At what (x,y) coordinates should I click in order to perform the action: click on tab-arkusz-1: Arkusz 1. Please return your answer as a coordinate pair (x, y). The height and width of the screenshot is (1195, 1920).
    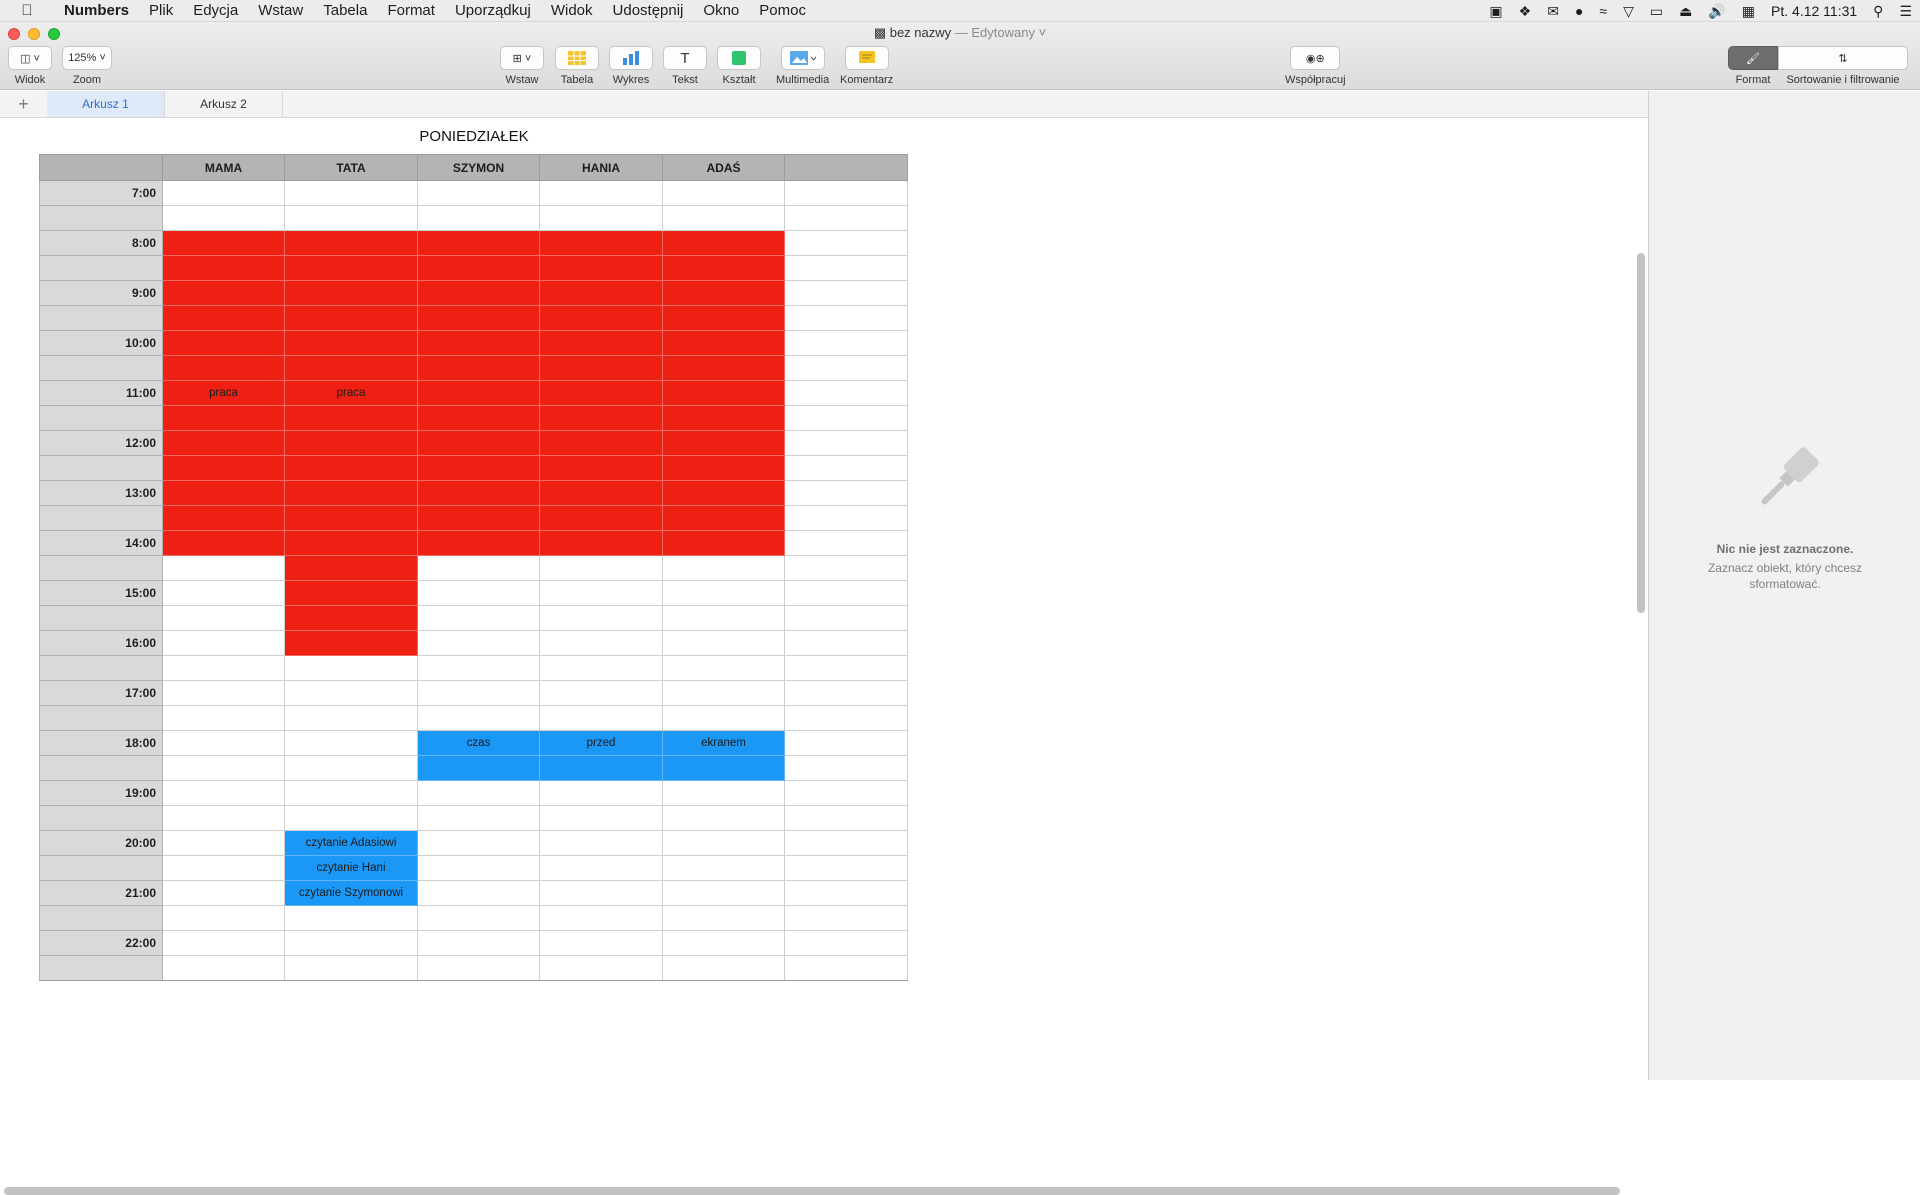
    Looking at the image, I should click on (106, 104).